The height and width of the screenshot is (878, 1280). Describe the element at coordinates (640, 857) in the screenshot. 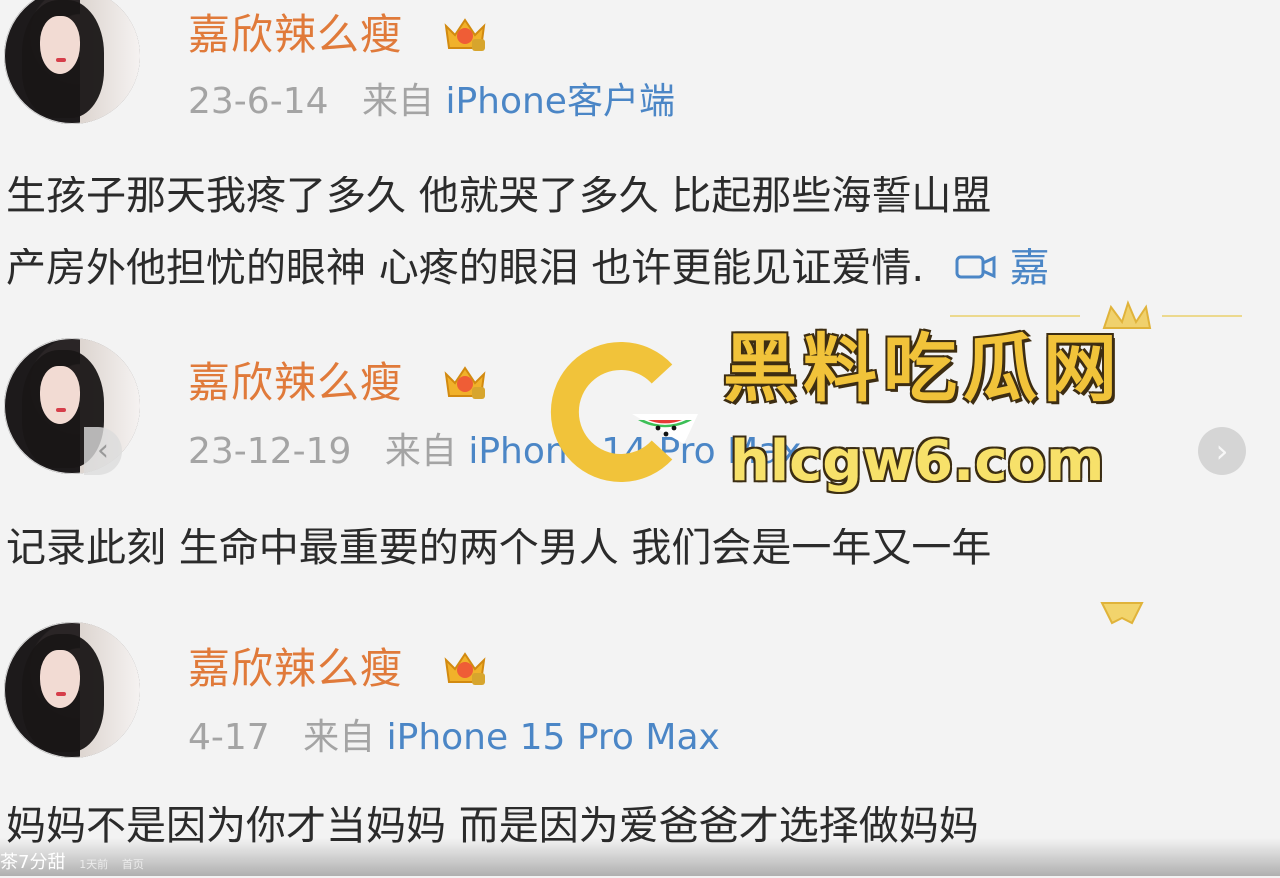

I see `bottom-overlay-bar: 茶7分甜 1天前 首页` at that location.